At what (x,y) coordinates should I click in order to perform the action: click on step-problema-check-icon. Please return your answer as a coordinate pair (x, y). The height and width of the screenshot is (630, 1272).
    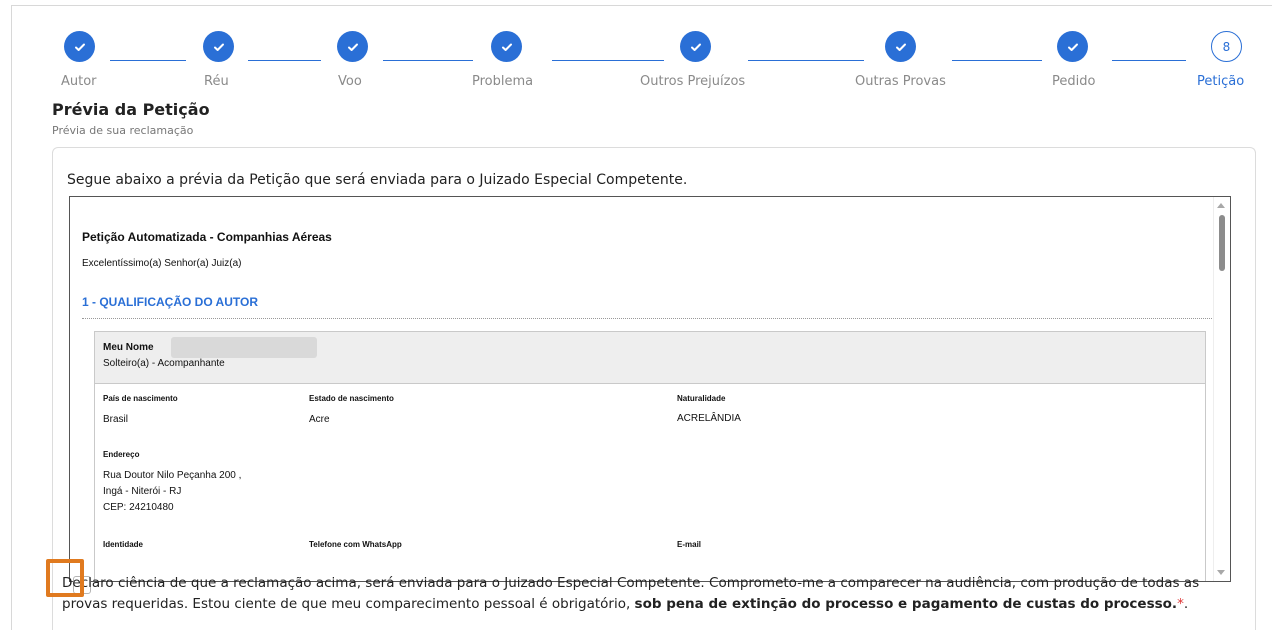
    Looking at the image, I should click on (506, 46).